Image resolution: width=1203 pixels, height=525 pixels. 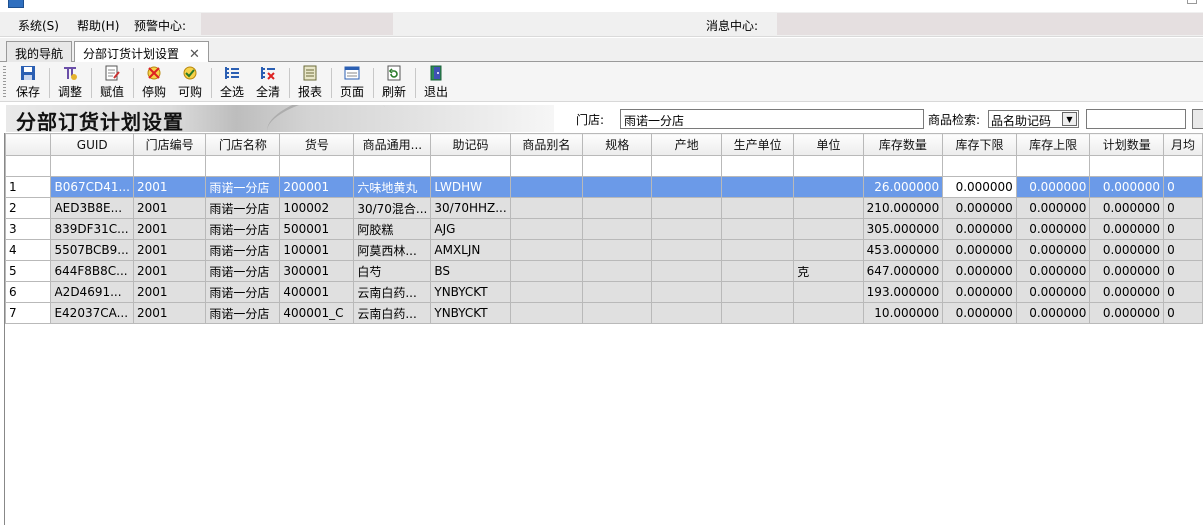 What do you see at coordinates (903, 313) in the screenshot?
I see `cell-stock: 10.000000` at bounding box center [903, 313].